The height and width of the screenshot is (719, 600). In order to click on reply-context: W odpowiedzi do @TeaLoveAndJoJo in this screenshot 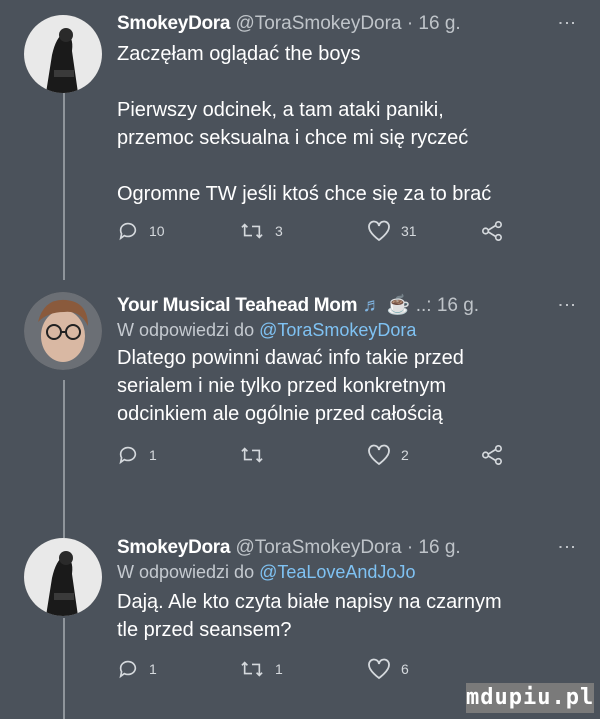, I will do `click(343, 572)`.